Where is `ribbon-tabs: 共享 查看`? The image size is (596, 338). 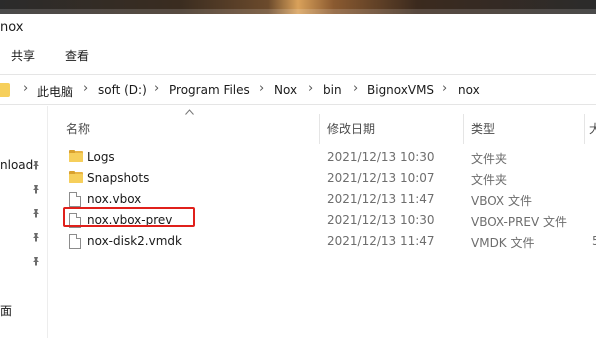
ribbon-tabs: 共享 查看 is located at coordinates (298, 55).